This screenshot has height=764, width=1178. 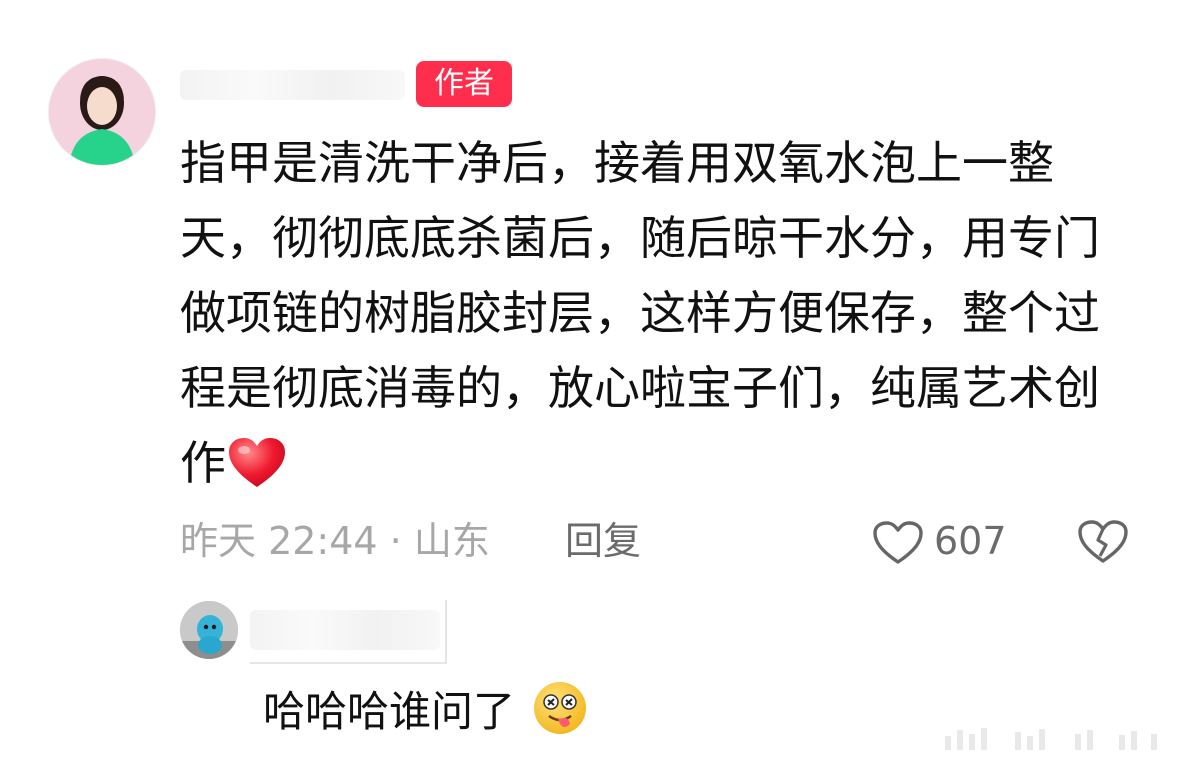 I want to click on tongue-out-emoji, so click(x=560, y=715).